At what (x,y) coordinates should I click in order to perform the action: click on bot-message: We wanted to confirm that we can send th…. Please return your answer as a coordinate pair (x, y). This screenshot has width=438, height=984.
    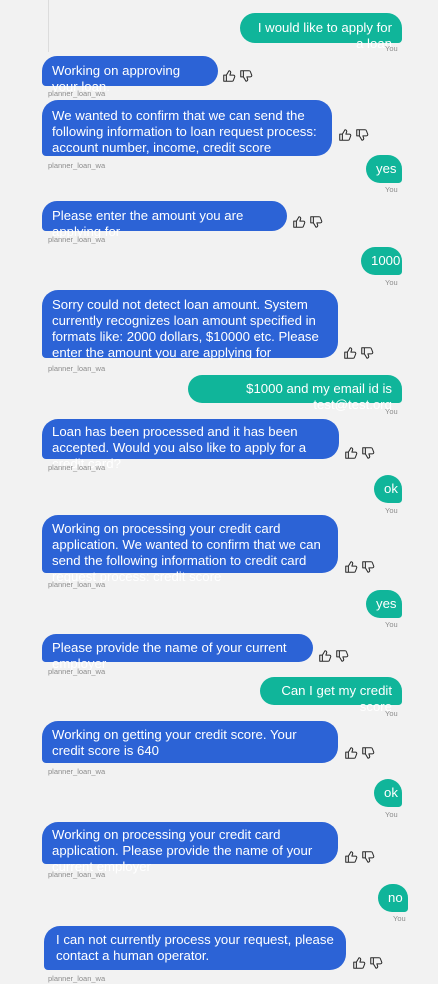
    Looking at the image, I should click on (187, 128).